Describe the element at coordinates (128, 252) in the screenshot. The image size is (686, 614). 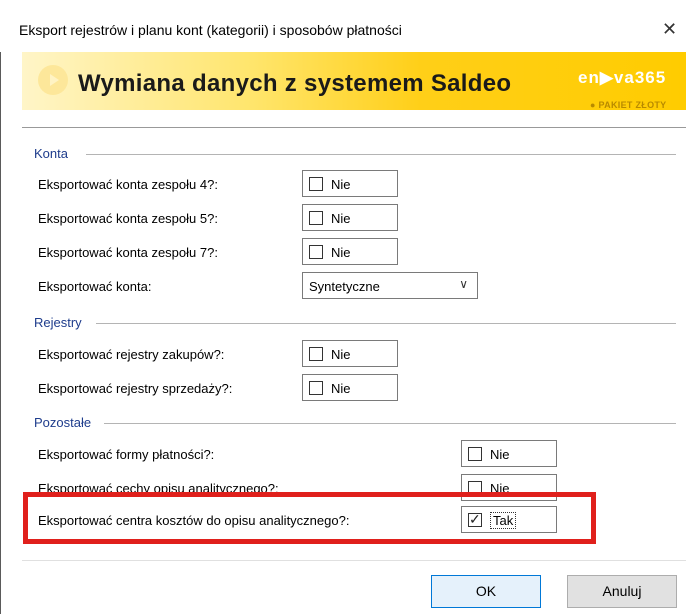
I see `field-konta7-label: Eksportować konta zespołu 7?:` at that location.